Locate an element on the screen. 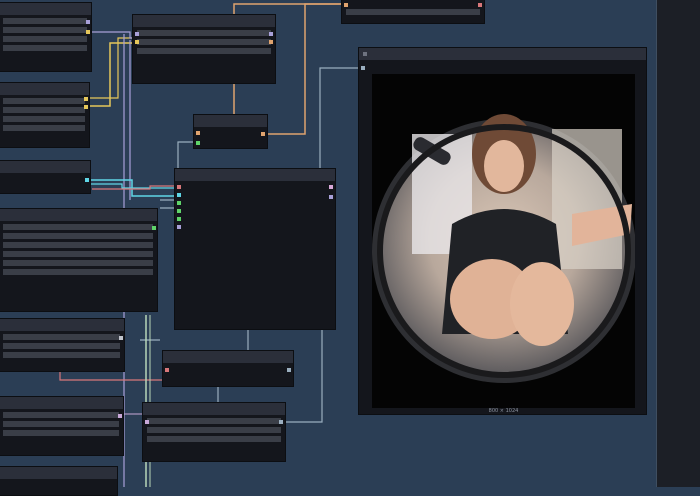  collapse-dot is located at coordinates (365, 54).